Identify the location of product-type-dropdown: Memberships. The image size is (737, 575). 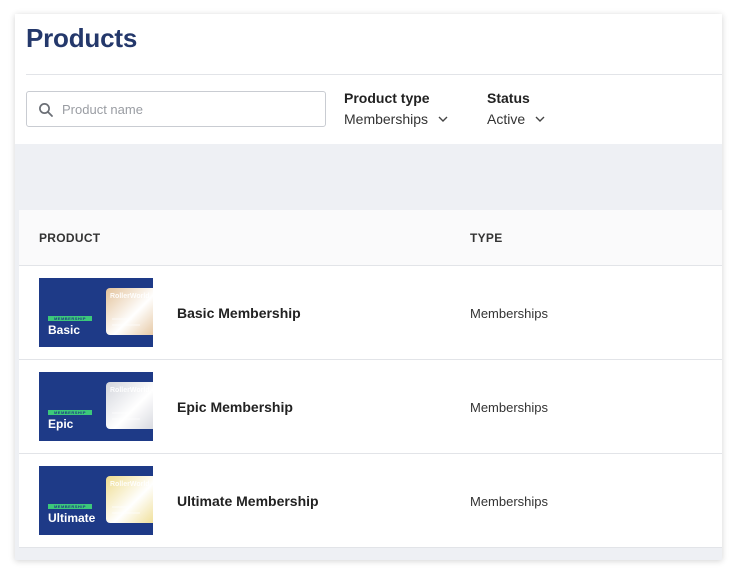
(396, 119).